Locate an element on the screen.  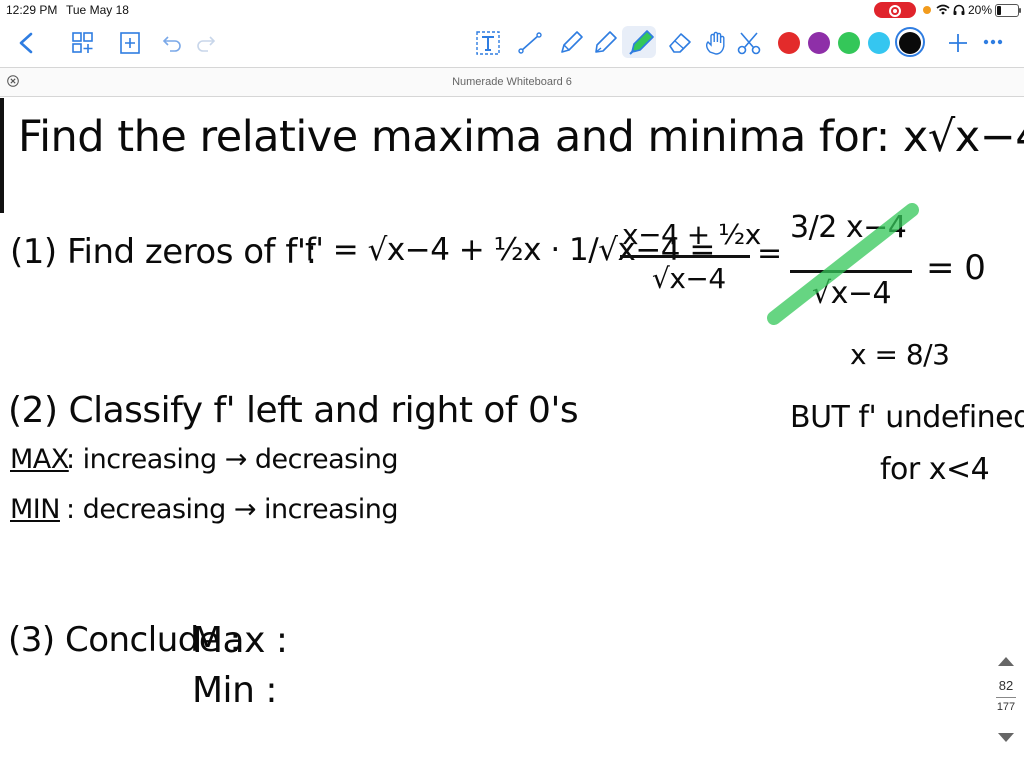
battery-icon is located at coordinates (1008, 10).